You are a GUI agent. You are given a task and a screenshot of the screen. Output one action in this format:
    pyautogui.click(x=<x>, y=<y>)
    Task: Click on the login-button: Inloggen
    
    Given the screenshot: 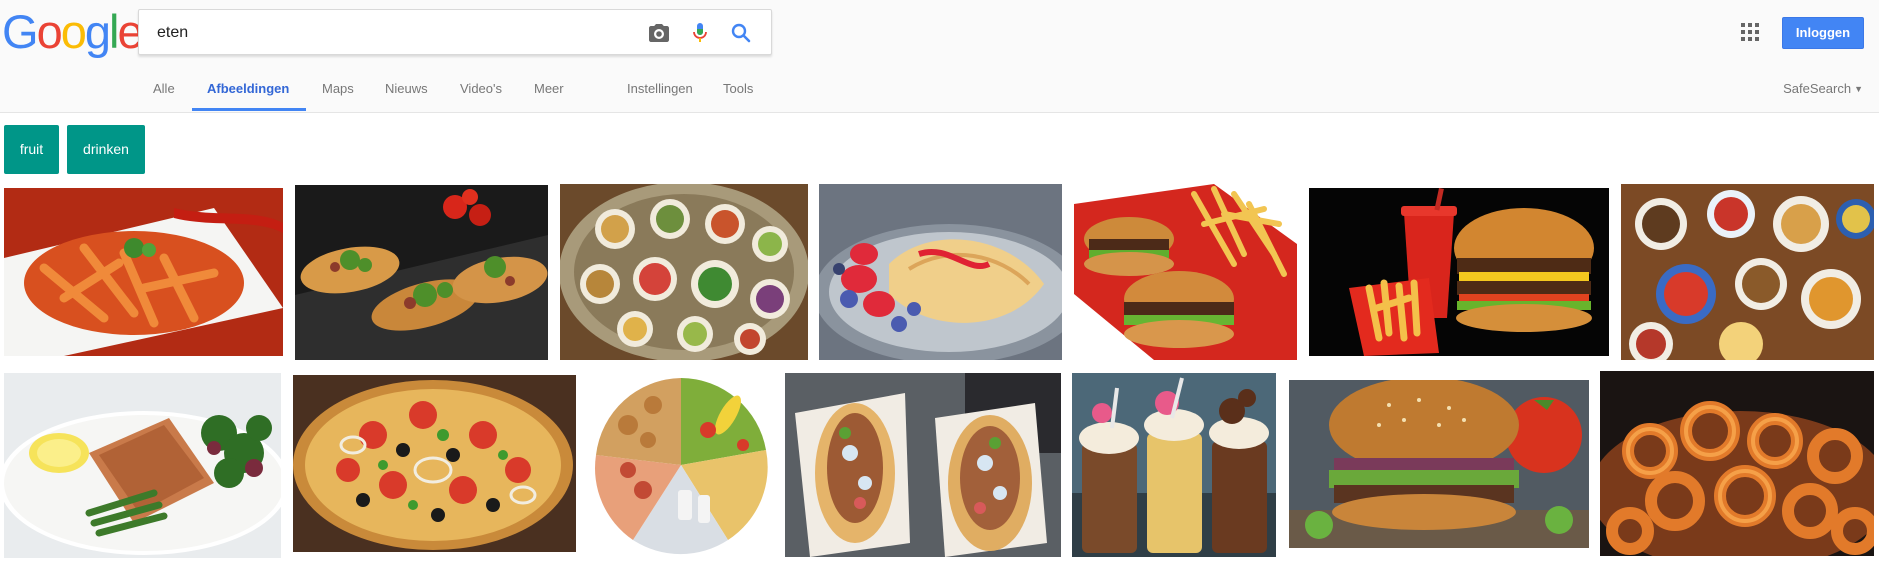 What is the action you would take?
    pyautogui.click(x=1823, y=33)
    